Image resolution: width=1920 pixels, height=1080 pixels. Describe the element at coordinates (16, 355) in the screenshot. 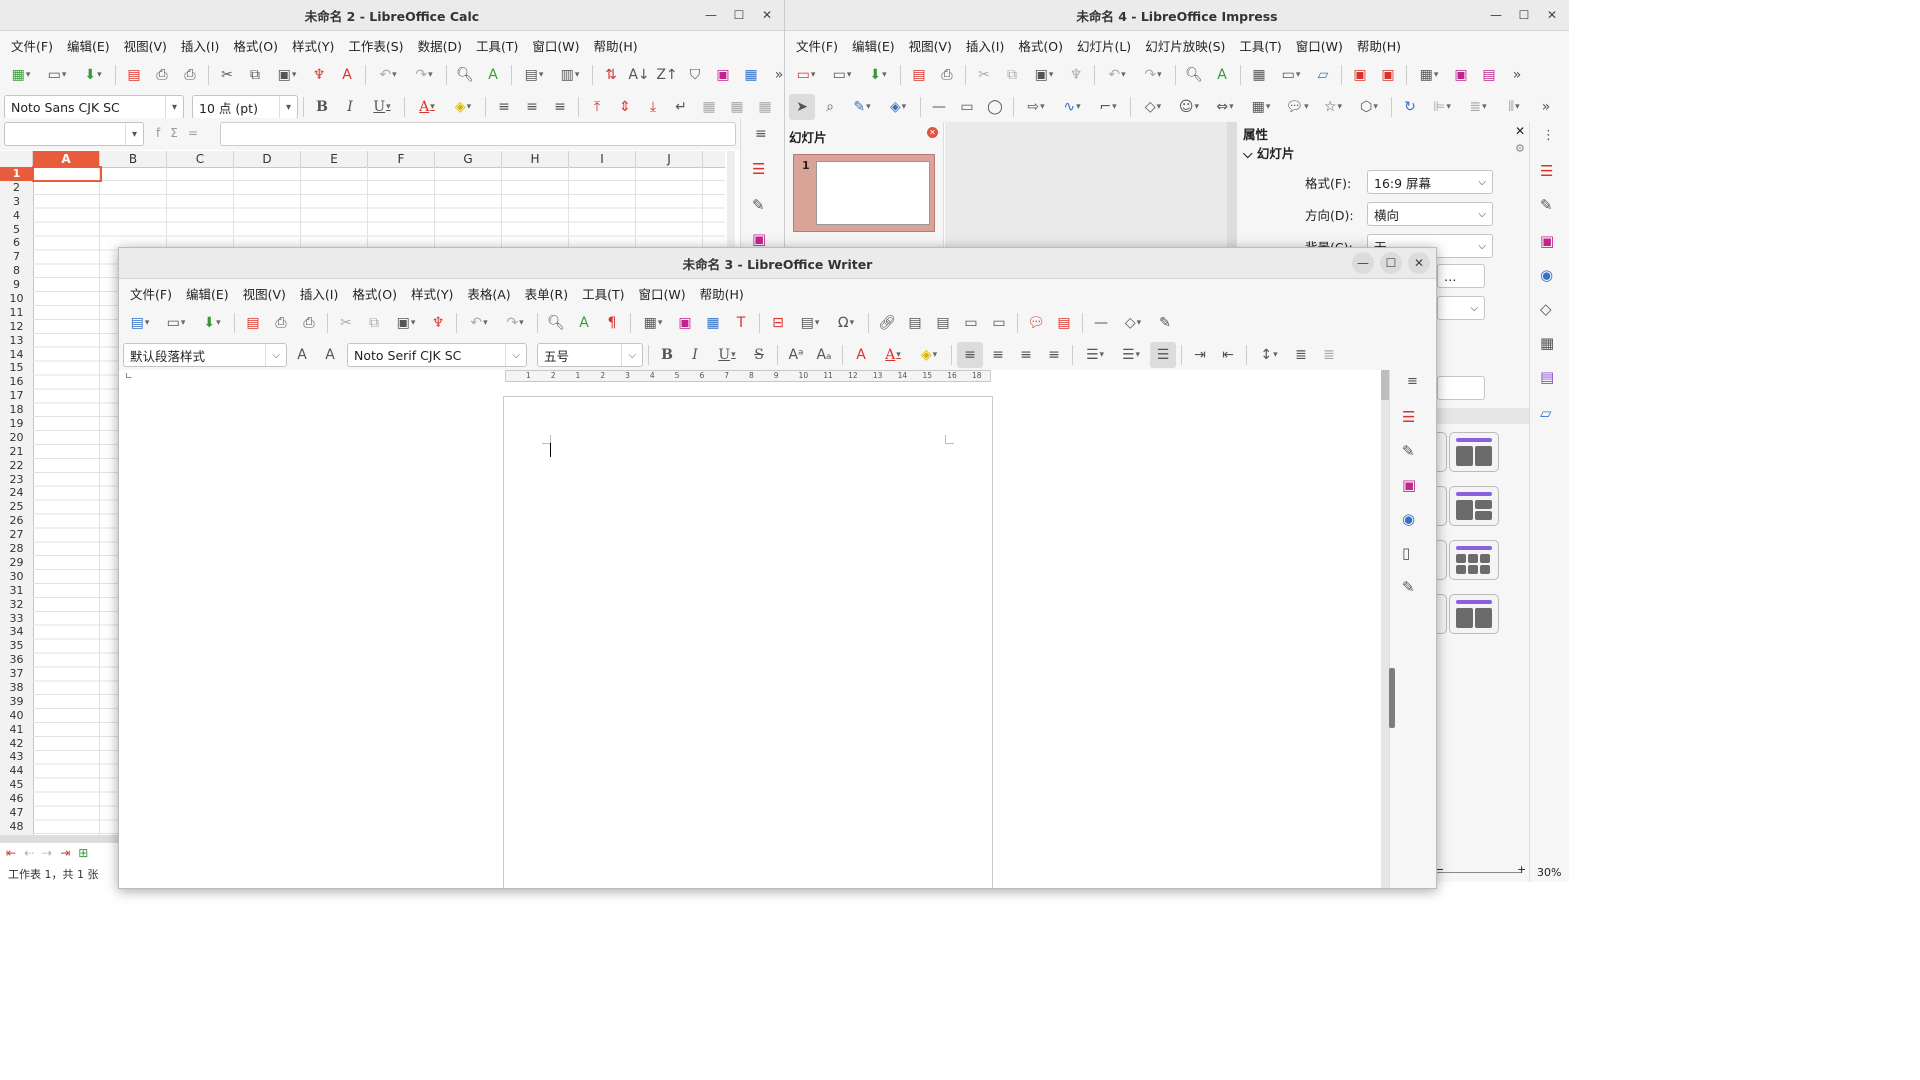

I see `row-header: 14` at that location.